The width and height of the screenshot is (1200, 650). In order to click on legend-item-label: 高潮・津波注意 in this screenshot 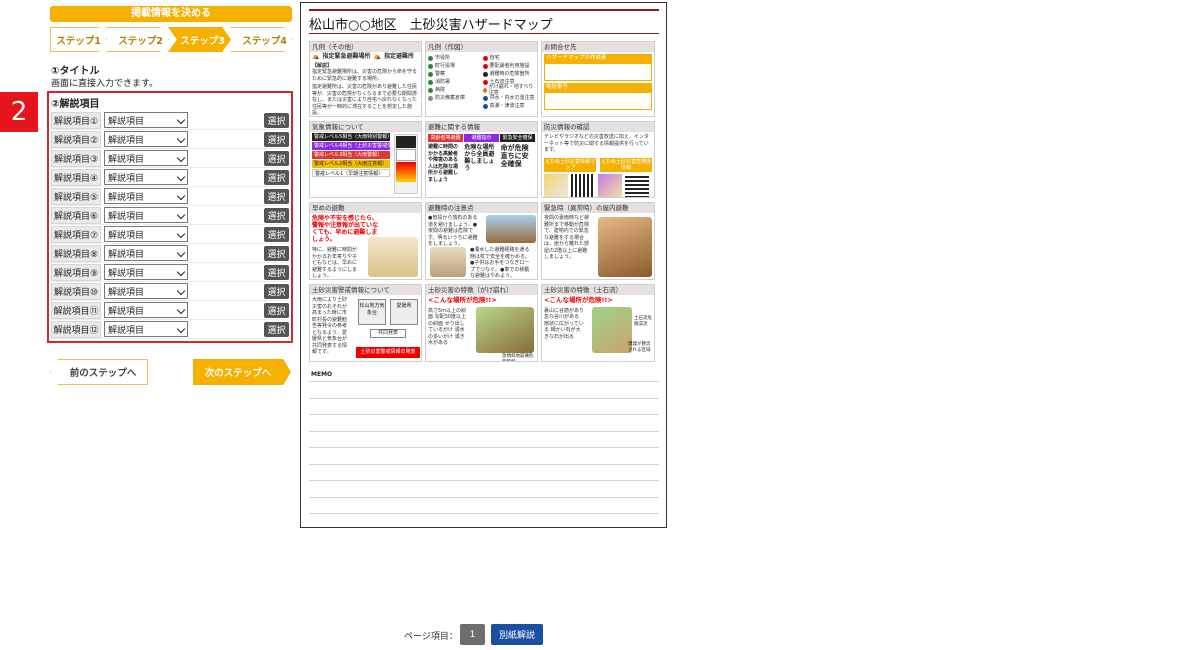, I will do `click(507, 105)`.